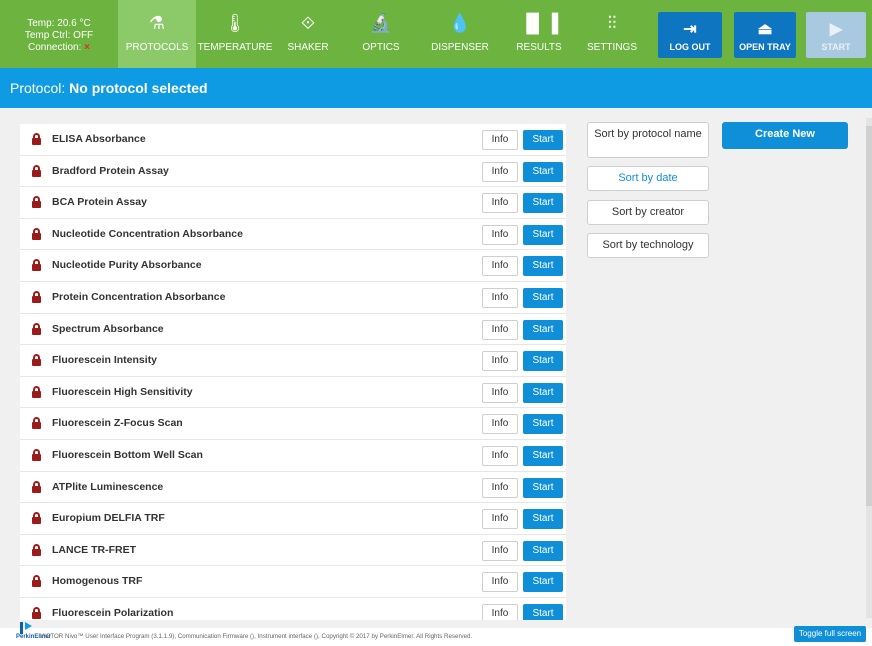 The width and height of the screenshot is (872, 646). Describe the element at coordinates (293, 330) in the screenshot. I see `protocol-row: Spectrum Absorbance Info Start` at that location.